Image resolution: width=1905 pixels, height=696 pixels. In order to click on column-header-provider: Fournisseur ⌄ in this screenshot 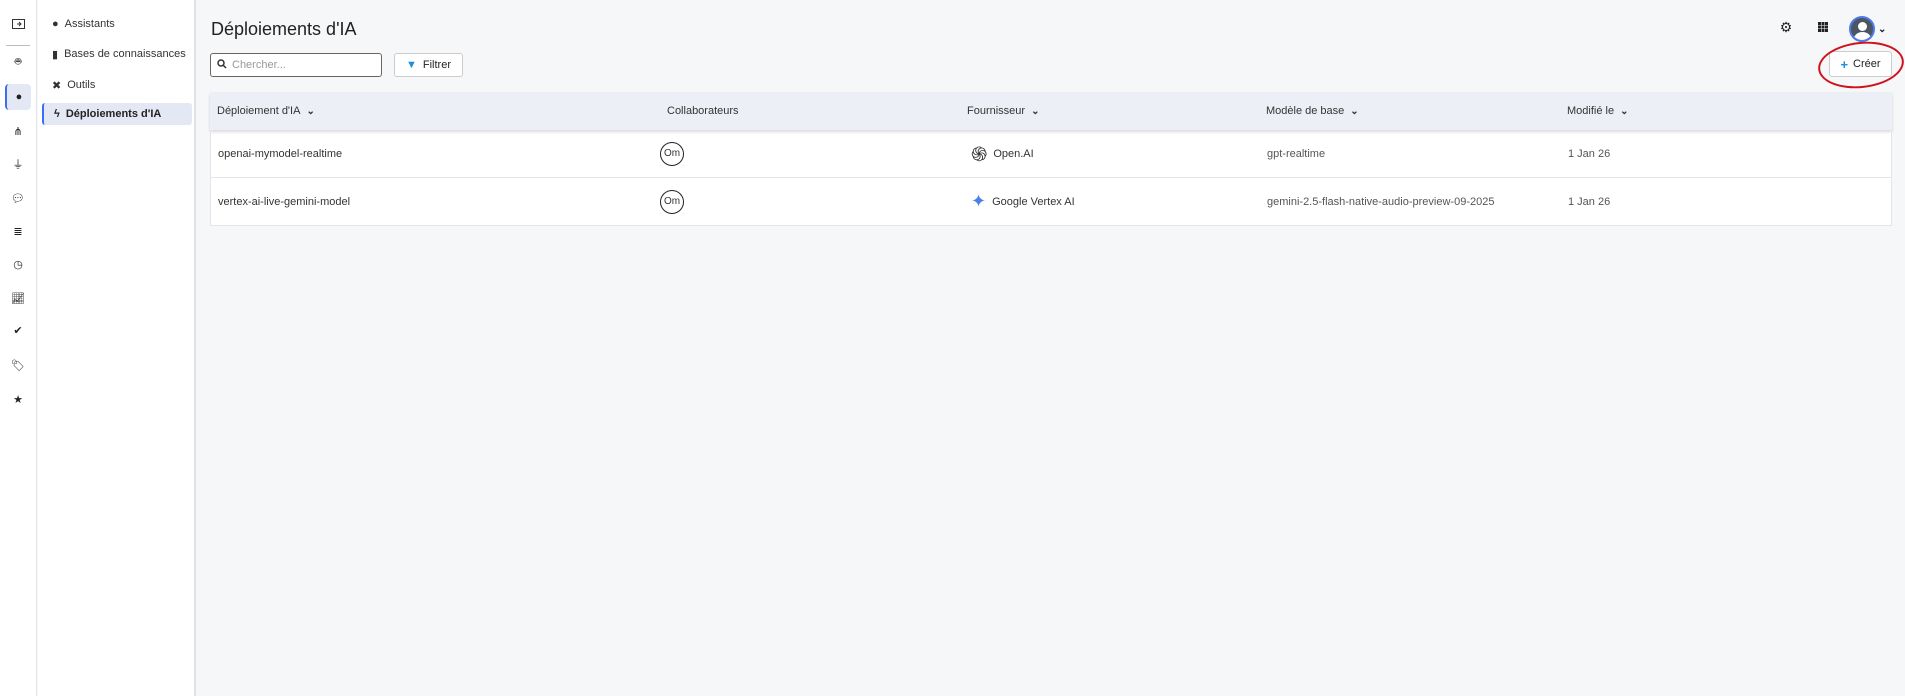, I will do `click(1003, 111)`.